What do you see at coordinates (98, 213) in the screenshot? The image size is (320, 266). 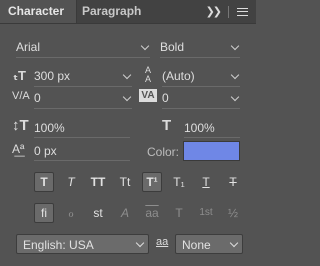 I see `discretionary-ligatures-button: st` at bounding box center [98, 213].